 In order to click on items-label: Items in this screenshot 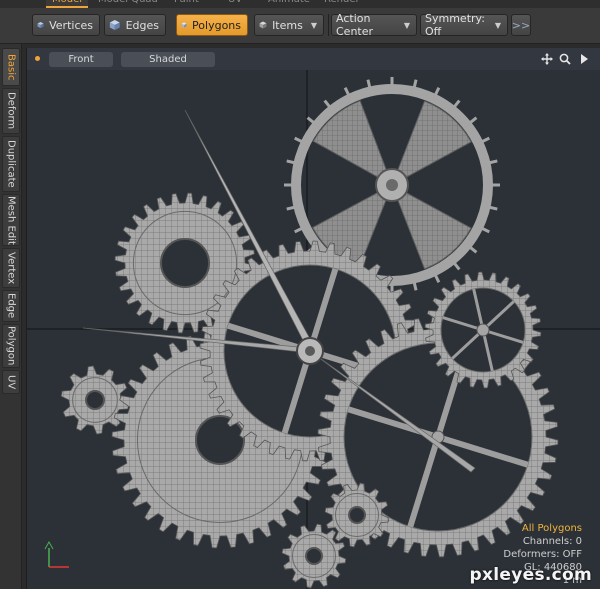, I will do `click(287, 25)`.